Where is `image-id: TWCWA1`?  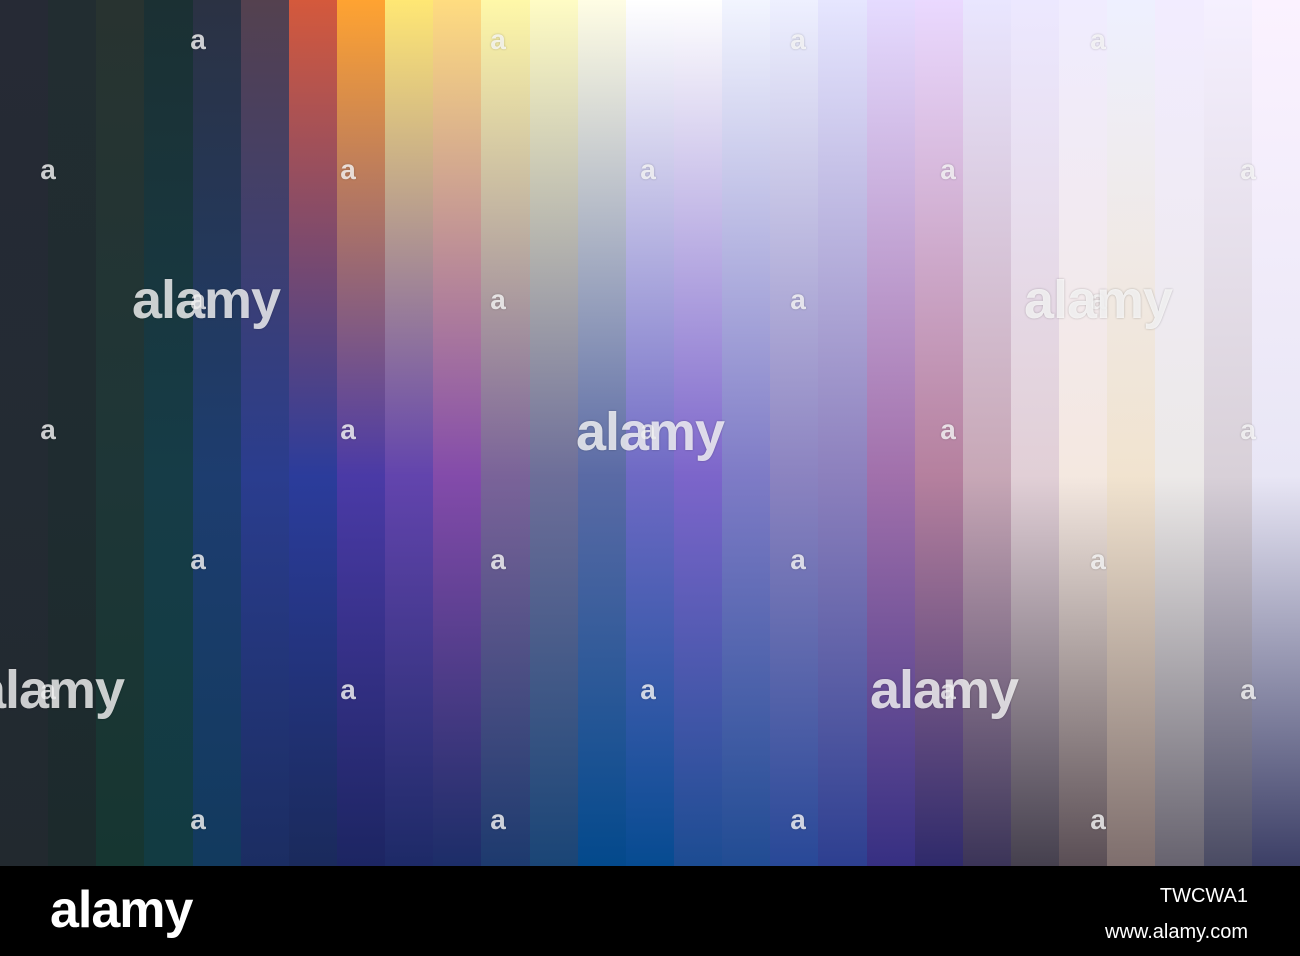
image-id: TWCWA1 is located at coordinates (1203, 896).